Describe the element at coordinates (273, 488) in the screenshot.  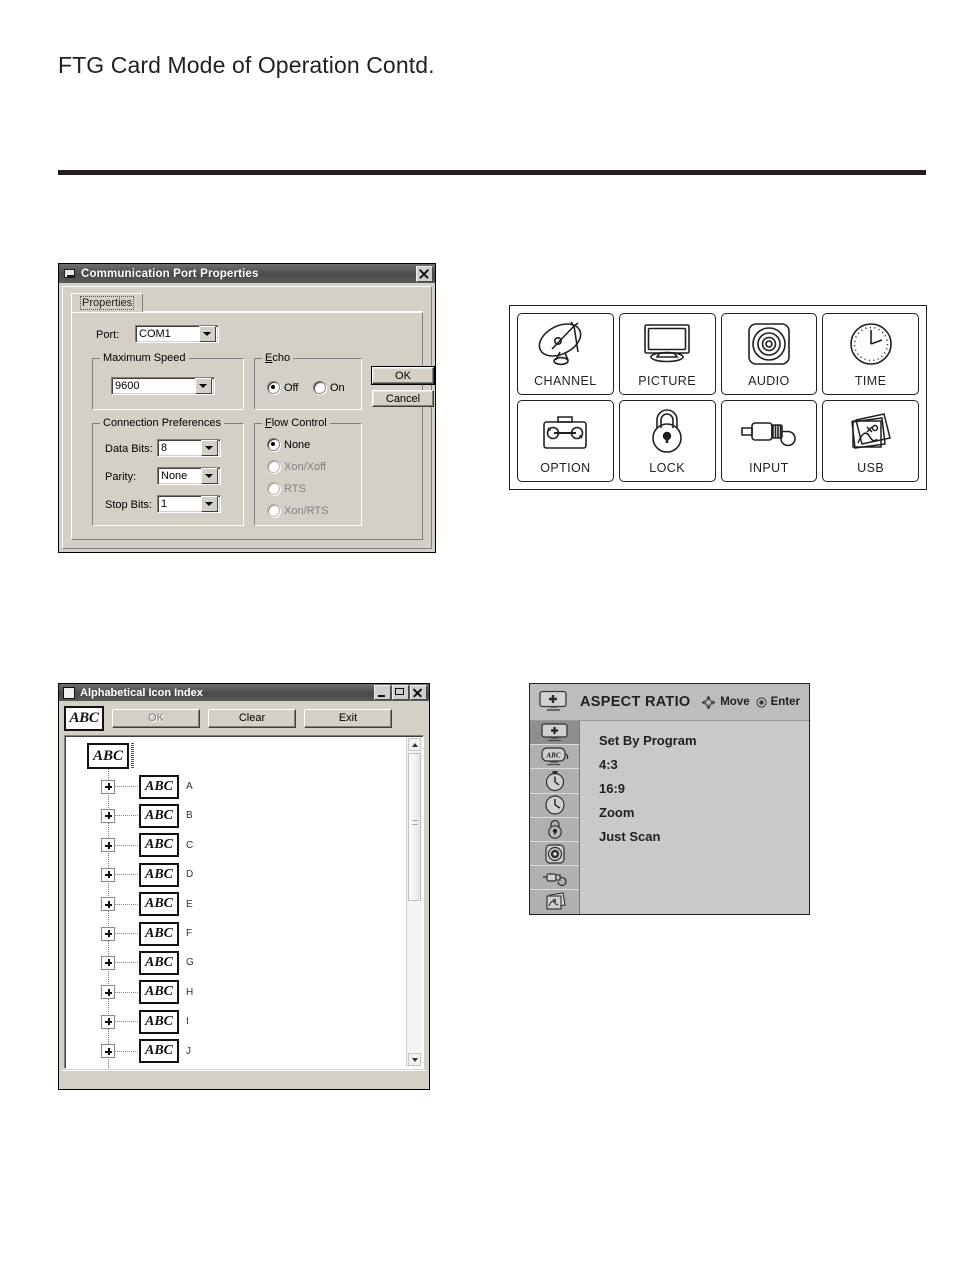
I see `radio-dot-icon` at that location.